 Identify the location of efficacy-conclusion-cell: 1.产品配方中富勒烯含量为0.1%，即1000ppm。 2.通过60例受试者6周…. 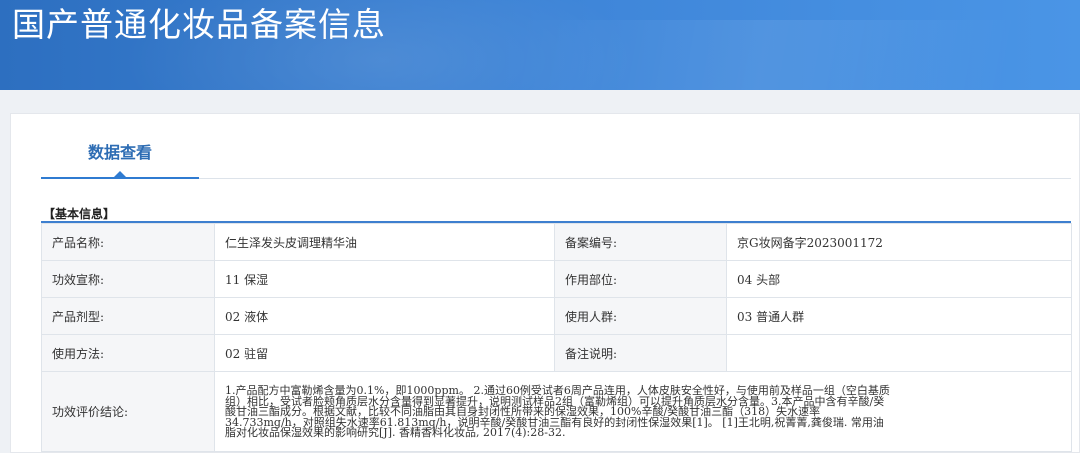
(643, 411).